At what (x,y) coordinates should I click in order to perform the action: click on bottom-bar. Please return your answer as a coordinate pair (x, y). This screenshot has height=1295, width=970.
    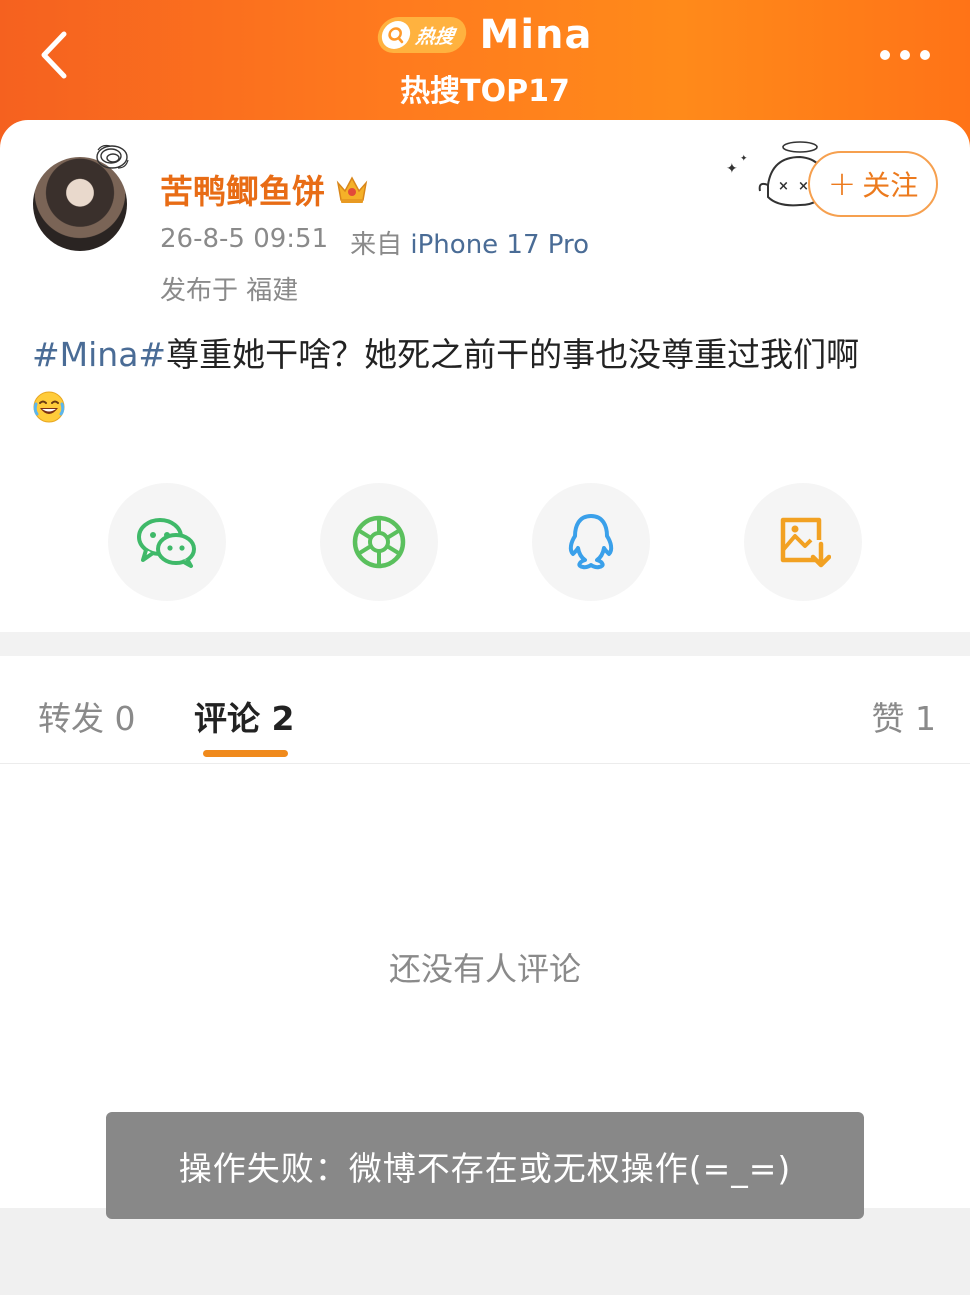
    Looking at the image, I should click on (485, 1251).